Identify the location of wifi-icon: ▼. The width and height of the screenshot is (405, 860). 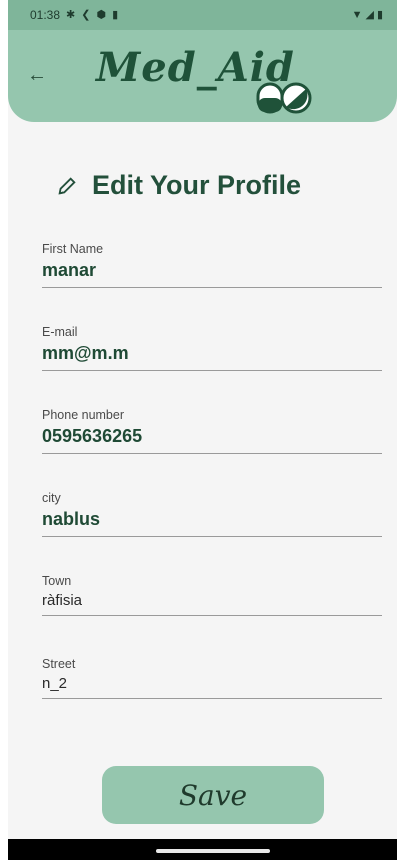
(357, 14).